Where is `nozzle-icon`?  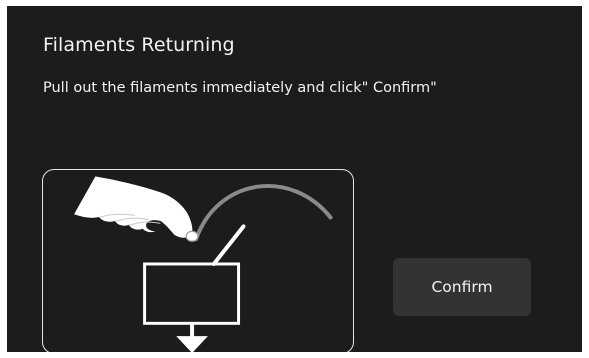 nozzle-icon is located at coordinates (192, 344).